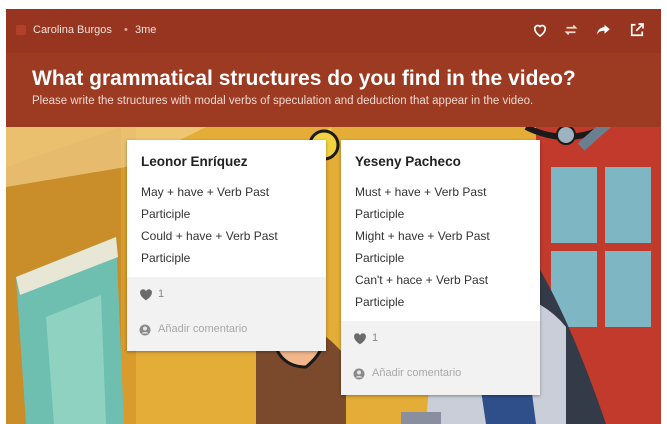 This screenshot has width=667, height=424. What do you see at coordinates (603, 30) in the screenshot?
I see `share-icon` at bounding box center [603, 30].